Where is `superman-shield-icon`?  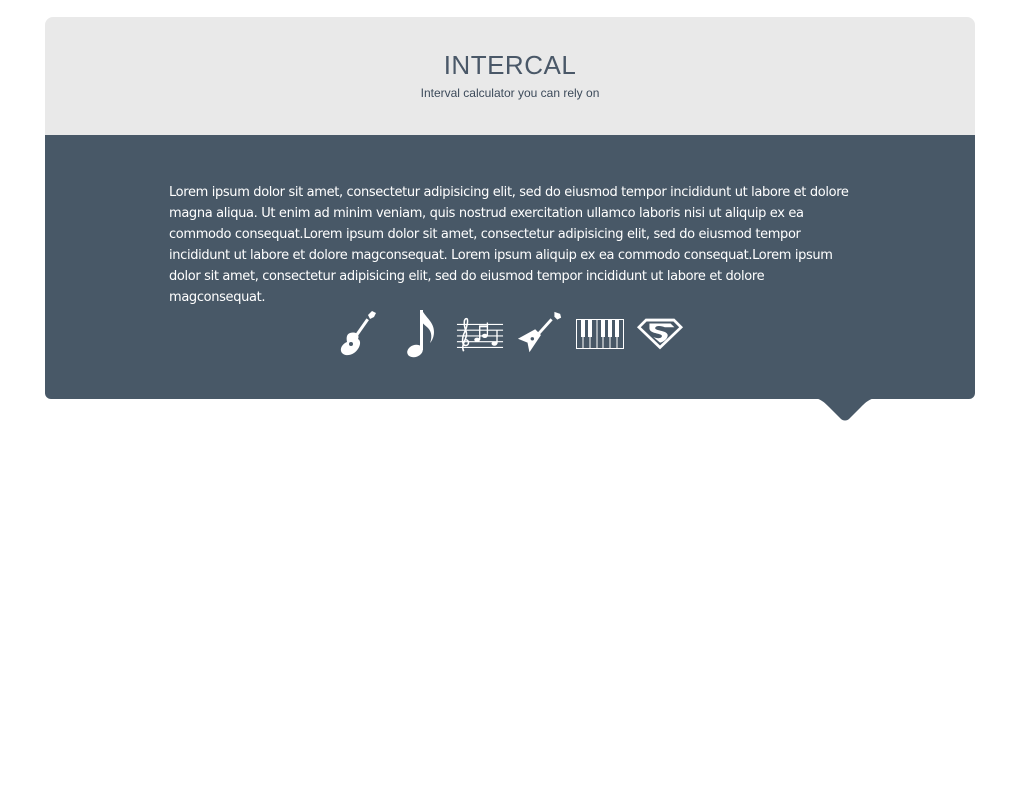 superman-shield-icon is located at coordinates (660, 334).